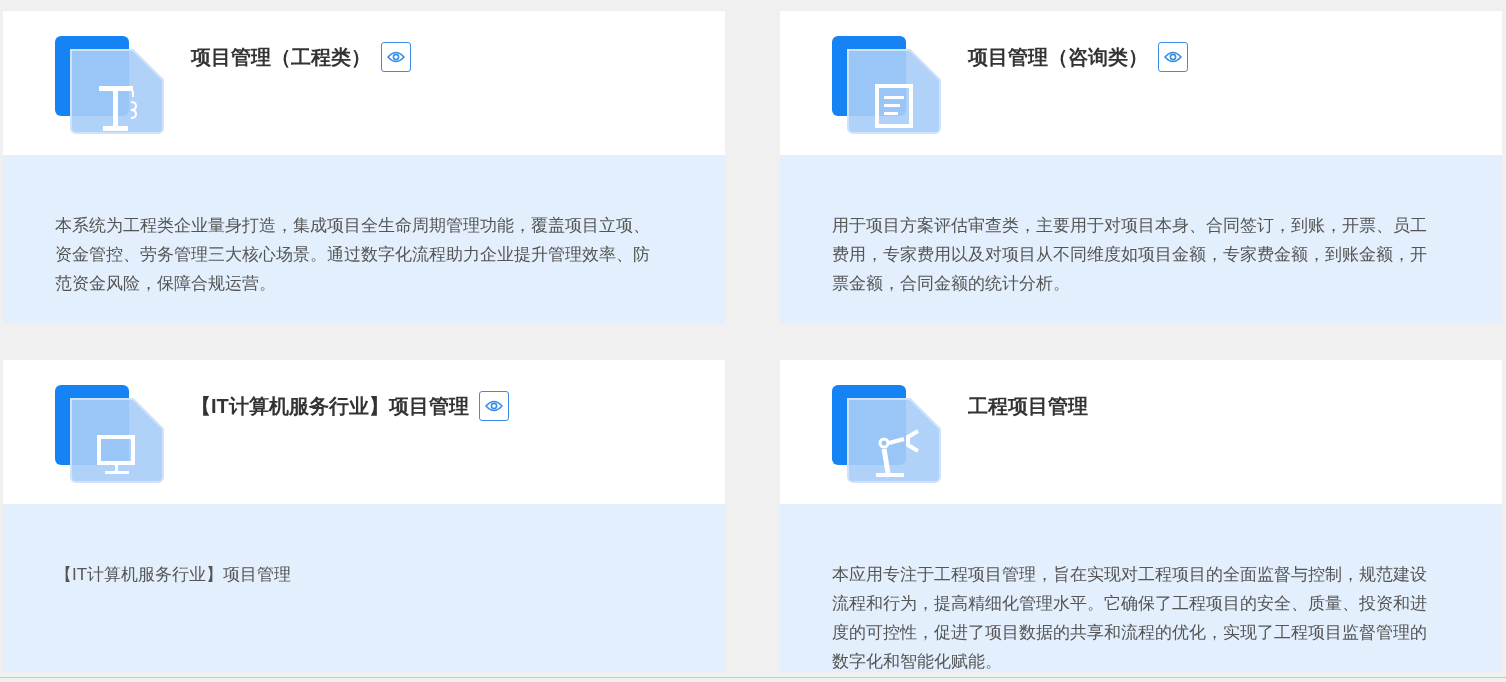 The width and height of the screenshot is (1506, 682). I want to click on crane-icon, so click(118, 108).